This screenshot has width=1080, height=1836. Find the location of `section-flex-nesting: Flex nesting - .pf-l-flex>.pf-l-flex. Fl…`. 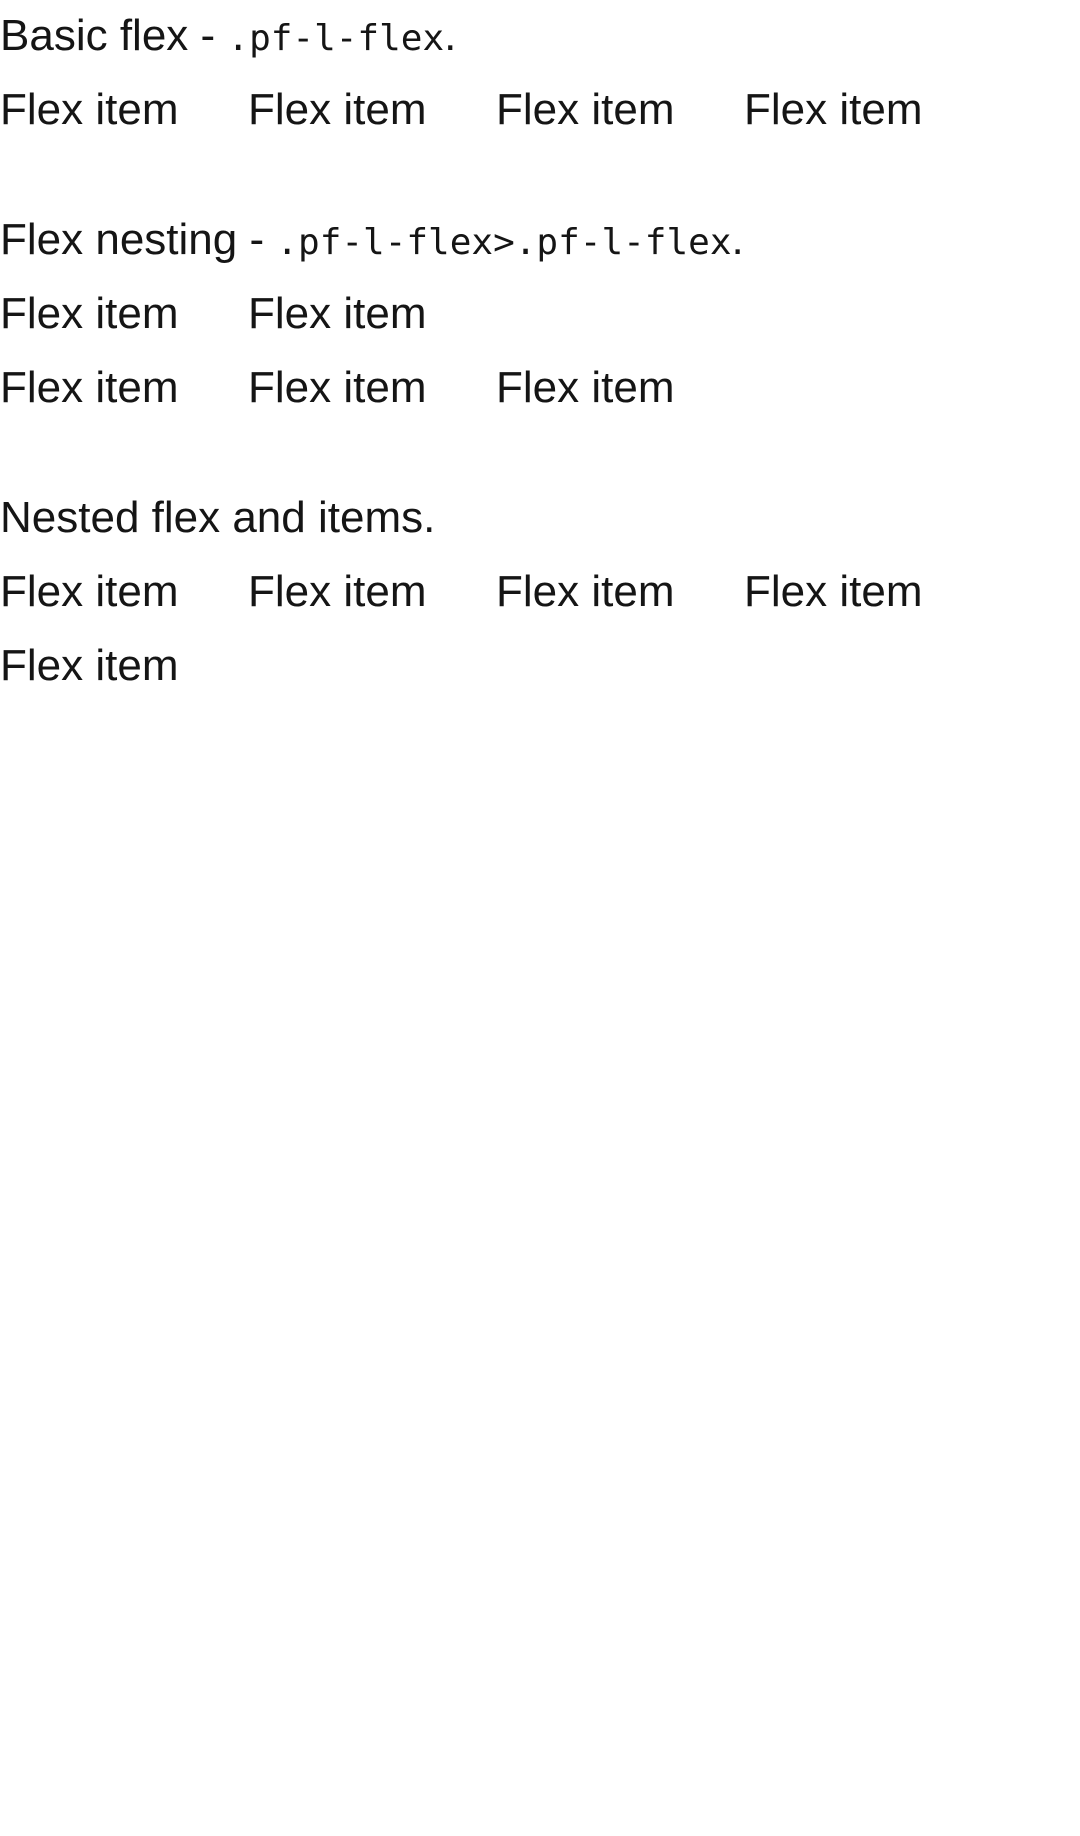

section-flex-nesting: Flex nesting - .pf-l-flex>.pf-l-flex. Fl… is located at coordinates (540, 314).